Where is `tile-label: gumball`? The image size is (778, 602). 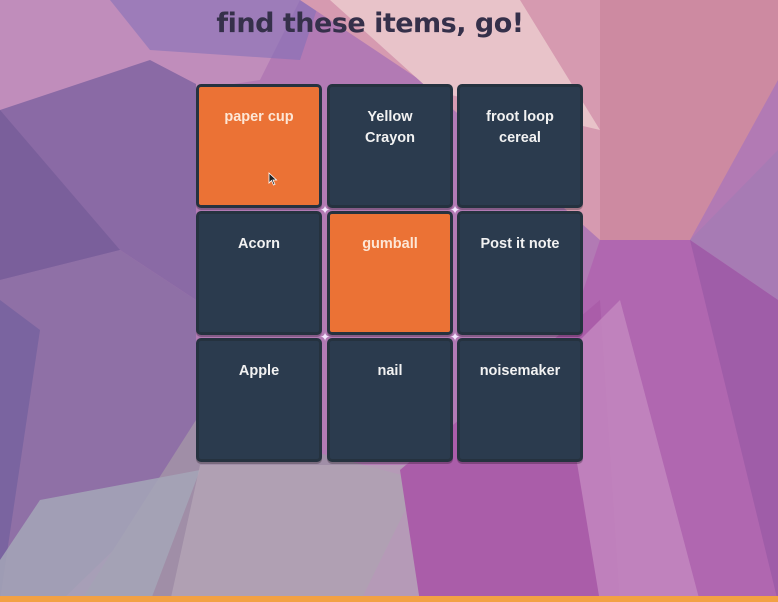
tile-label: gumball is located at coordinates (390, 244).